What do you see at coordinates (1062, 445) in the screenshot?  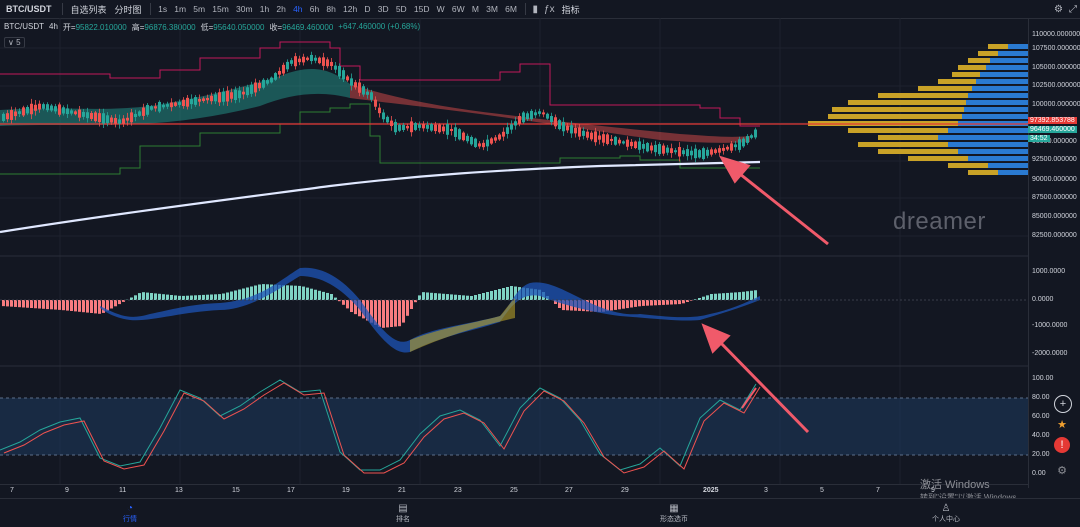 I see `alert-icon: !` at bounding box center [1062, 445].